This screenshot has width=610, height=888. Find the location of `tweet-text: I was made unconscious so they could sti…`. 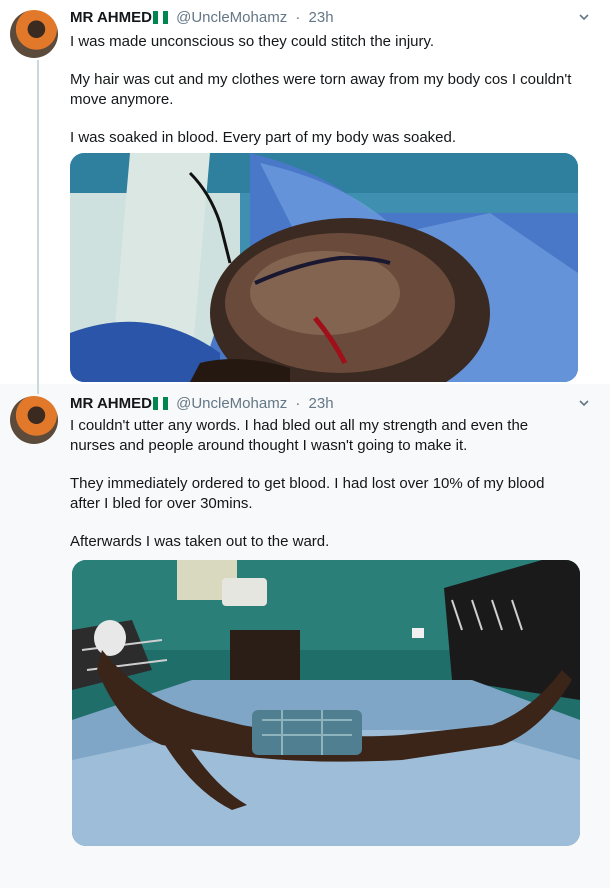

tweet-text: I was made unconscious so they could sti… is located at coordinates (330, 99).